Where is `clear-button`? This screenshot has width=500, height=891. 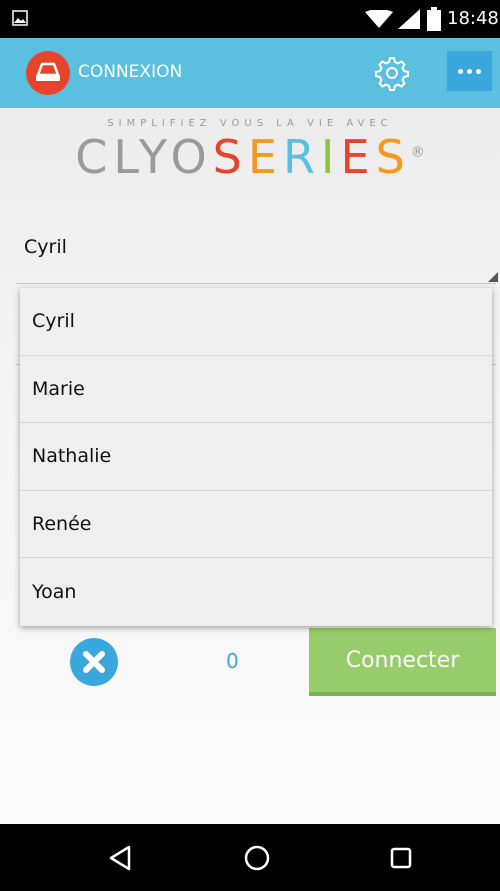 clear-button is located at coordinates (94, 662).